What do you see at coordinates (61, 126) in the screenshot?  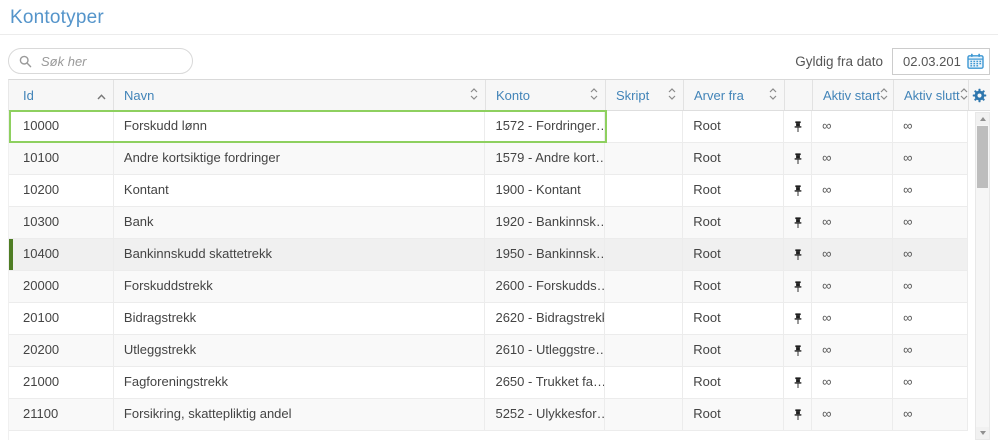 I see `cell-id: 10000` at bounding box center [61, 126].